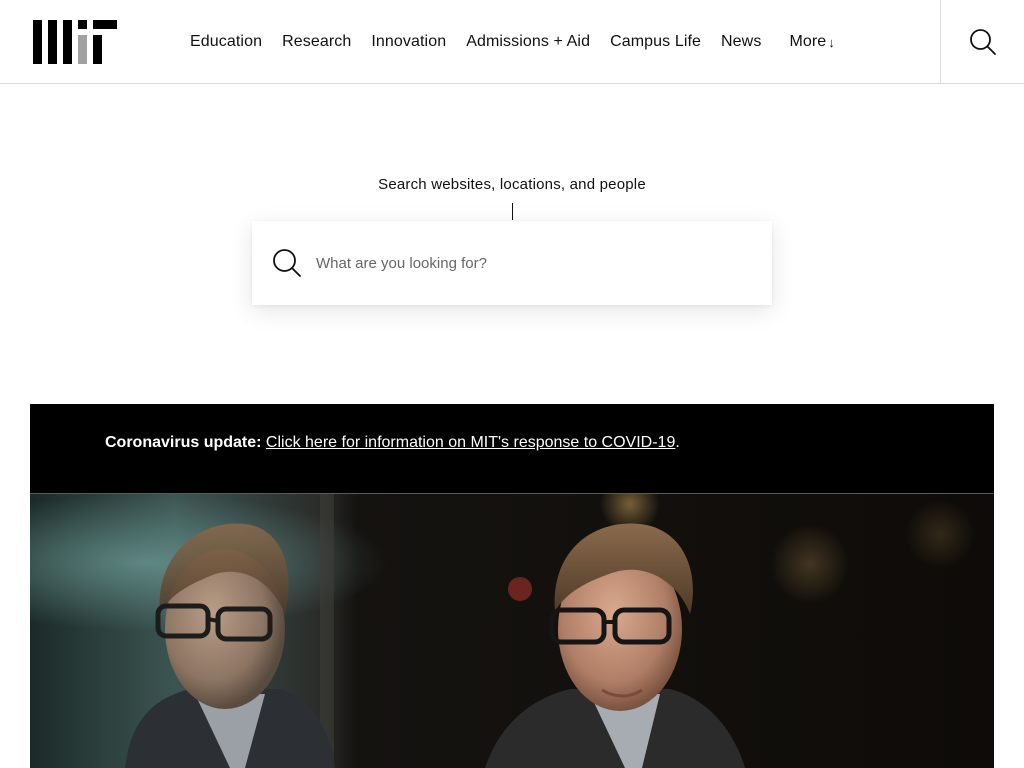 This screenshot has width=1024, height=768. What do you see at coordinates (512, 211) in the screenshot?
I see `search-divider-line` at bounding box center [512, 211].